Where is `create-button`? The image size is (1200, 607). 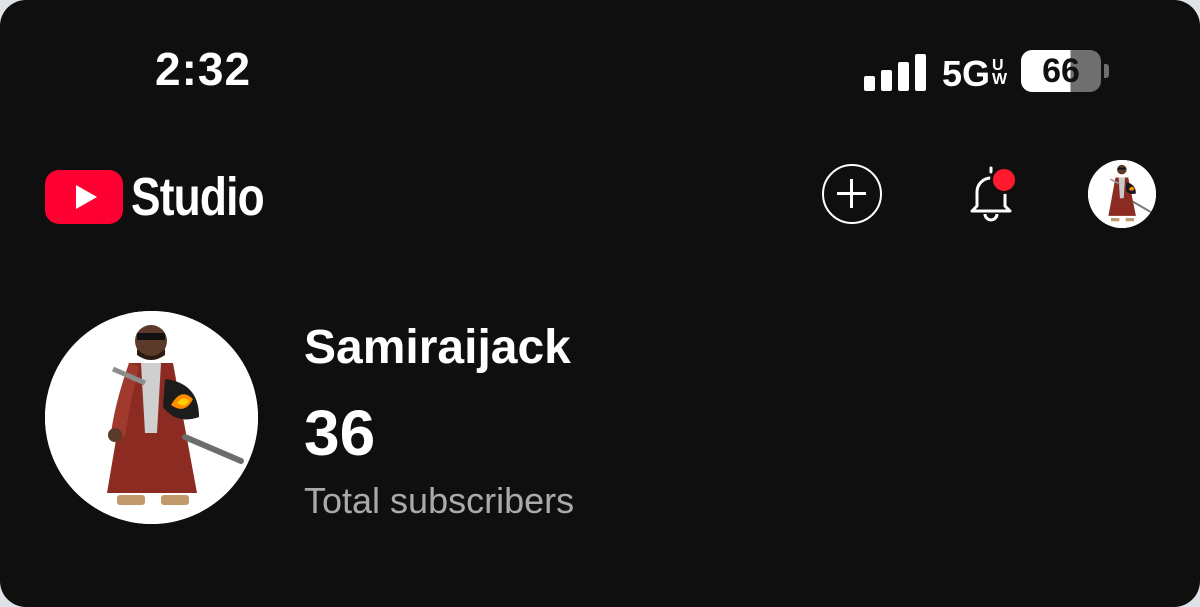 create-button is located at coordinates (852, 194).